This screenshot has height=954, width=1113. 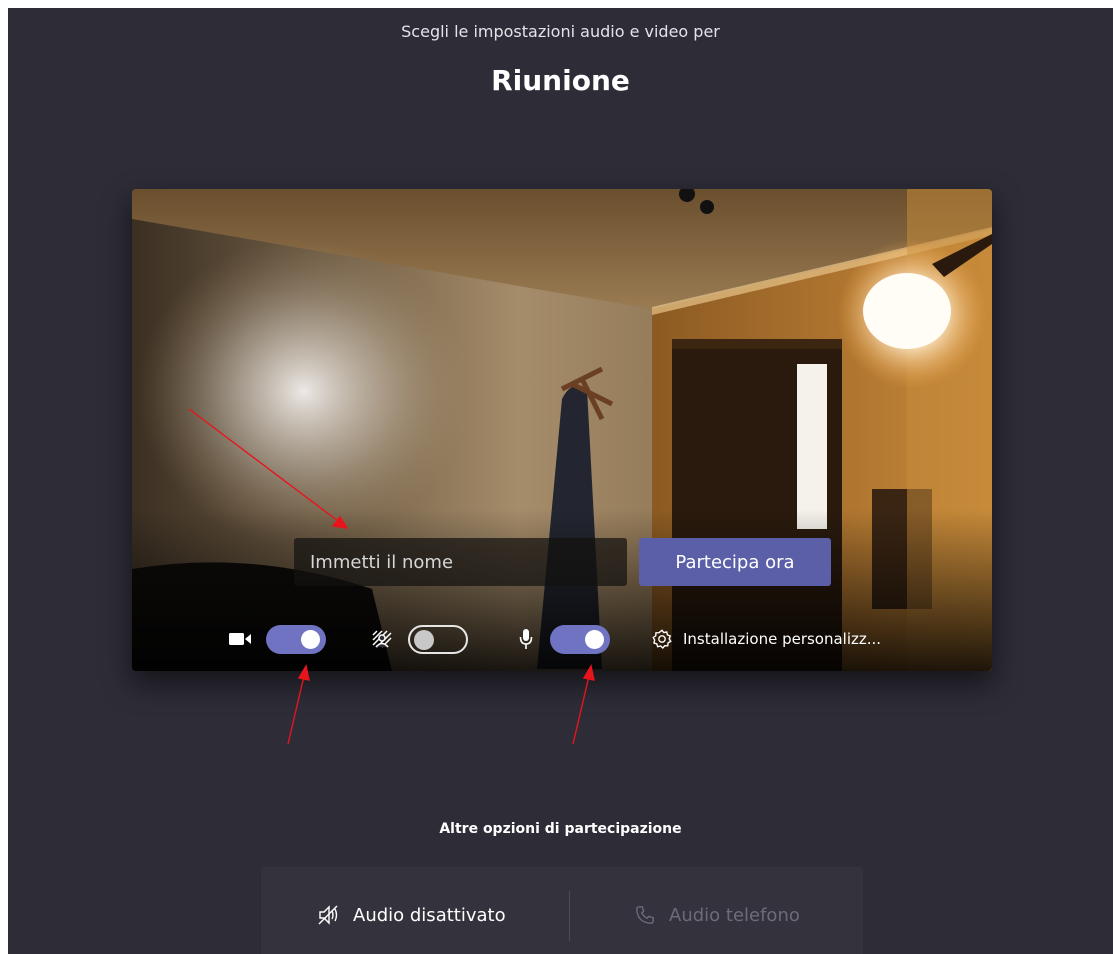 I want to click on join-now-button: Partecipa ora, so click(x=735, y=562).